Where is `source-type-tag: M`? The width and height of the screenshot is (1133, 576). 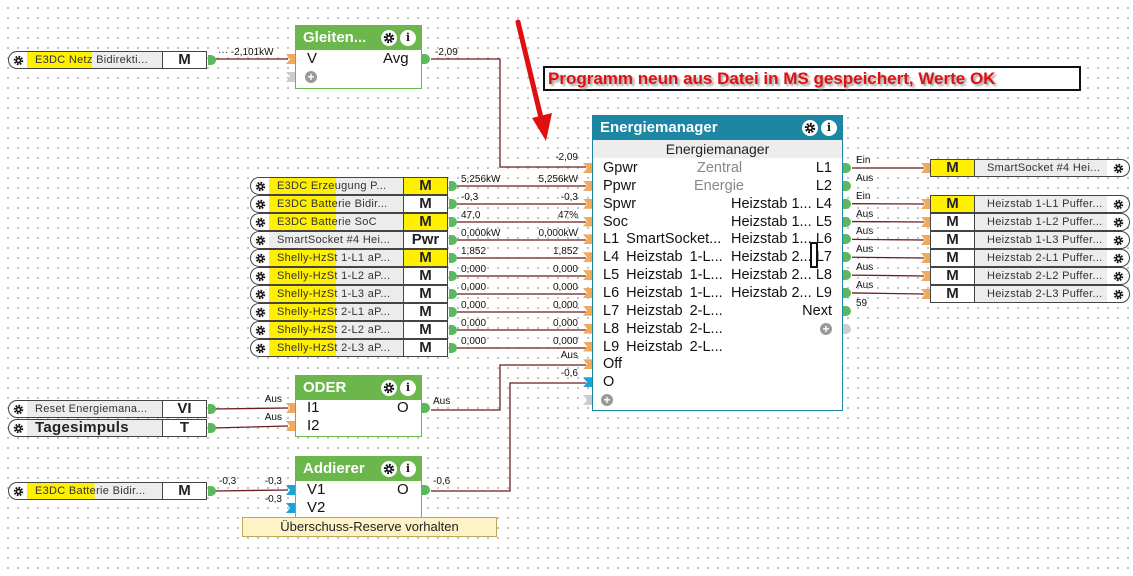 source-type-tag: M is located at coordinates (184, 60).